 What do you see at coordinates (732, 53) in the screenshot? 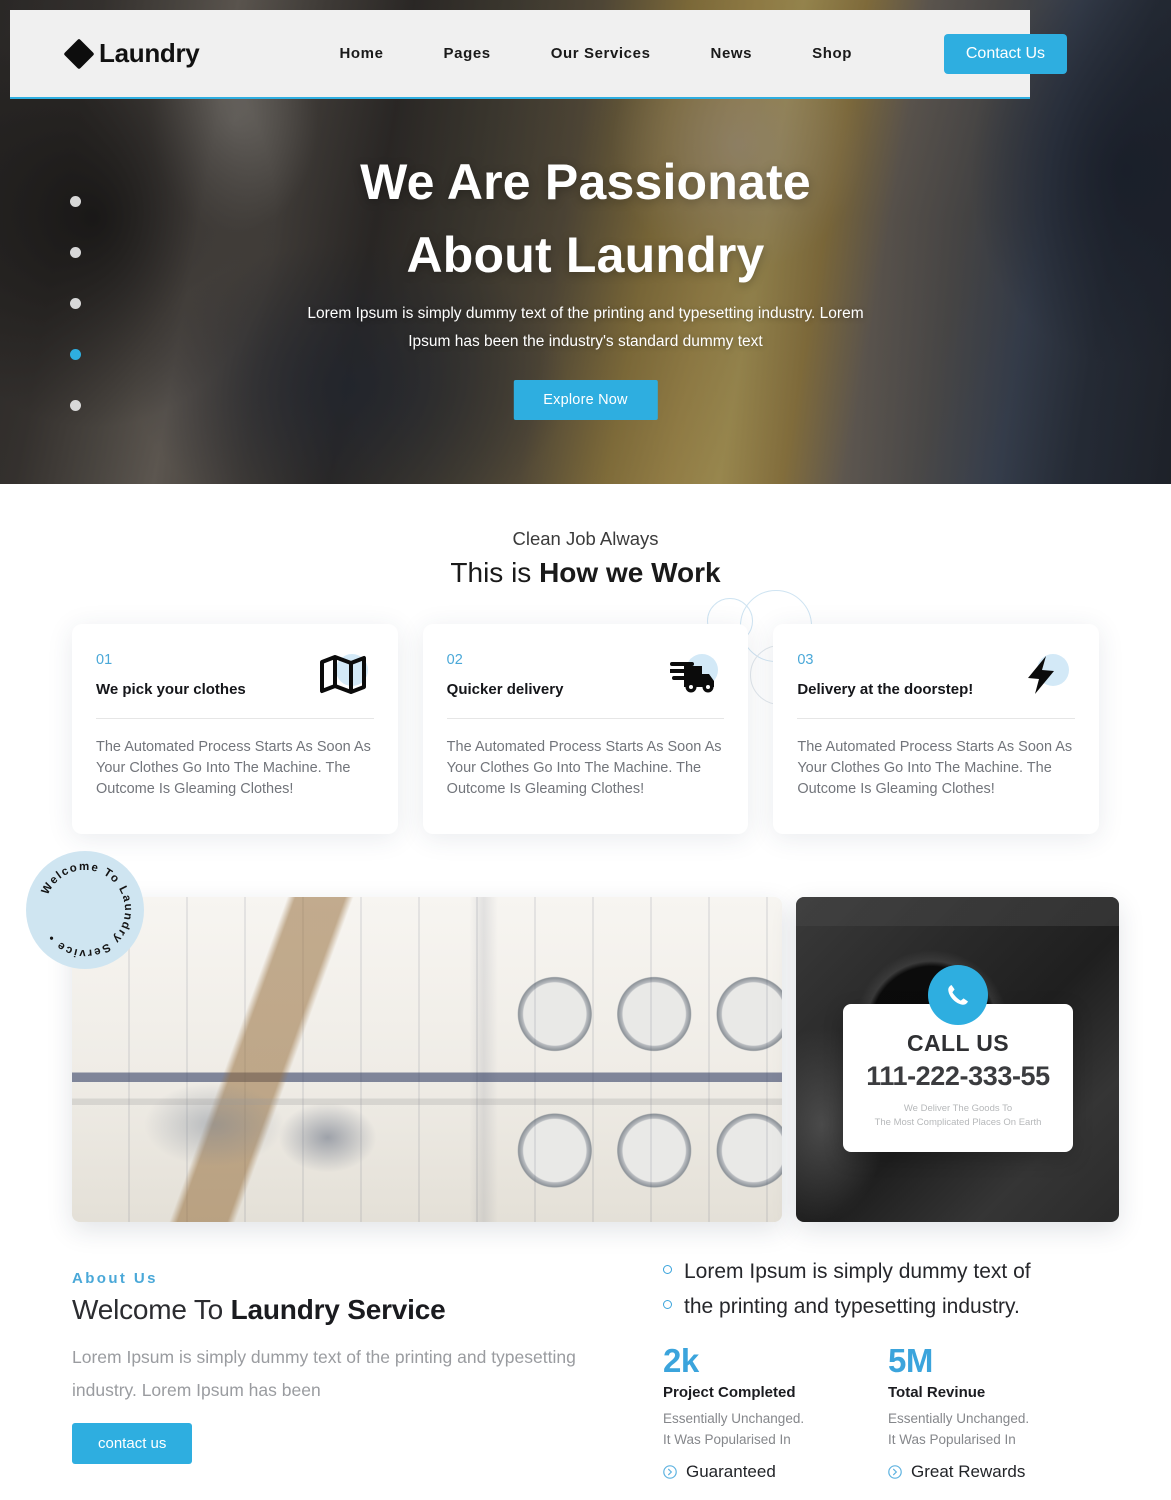
I see `nav-item-news: News` at bounding box center [732, 53].